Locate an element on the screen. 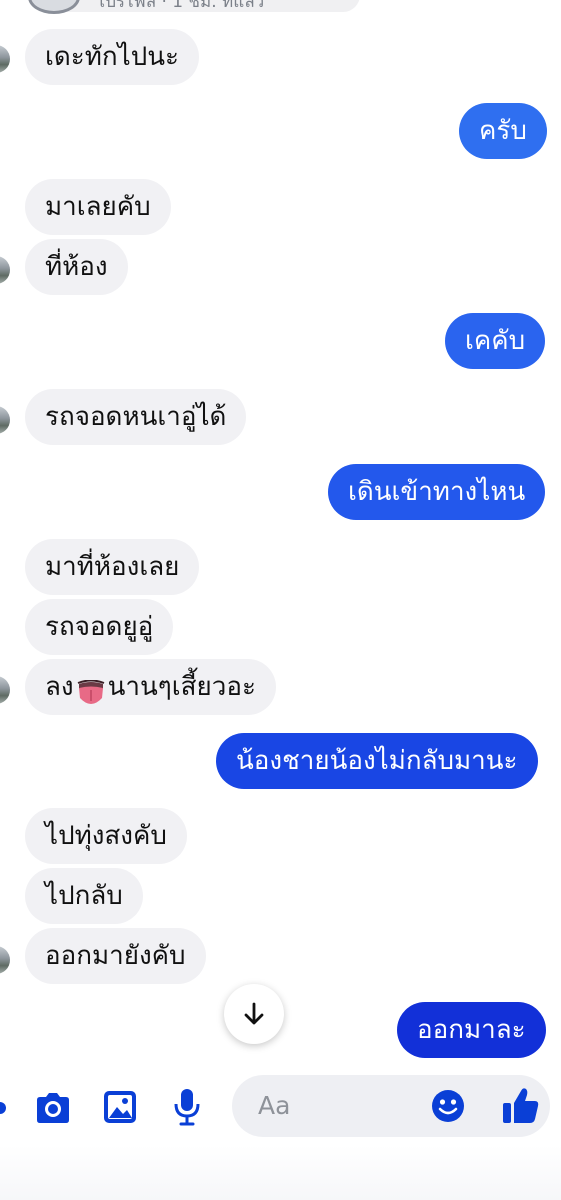  scroll-to-bottom-button is located at coordinates (254, 1014).